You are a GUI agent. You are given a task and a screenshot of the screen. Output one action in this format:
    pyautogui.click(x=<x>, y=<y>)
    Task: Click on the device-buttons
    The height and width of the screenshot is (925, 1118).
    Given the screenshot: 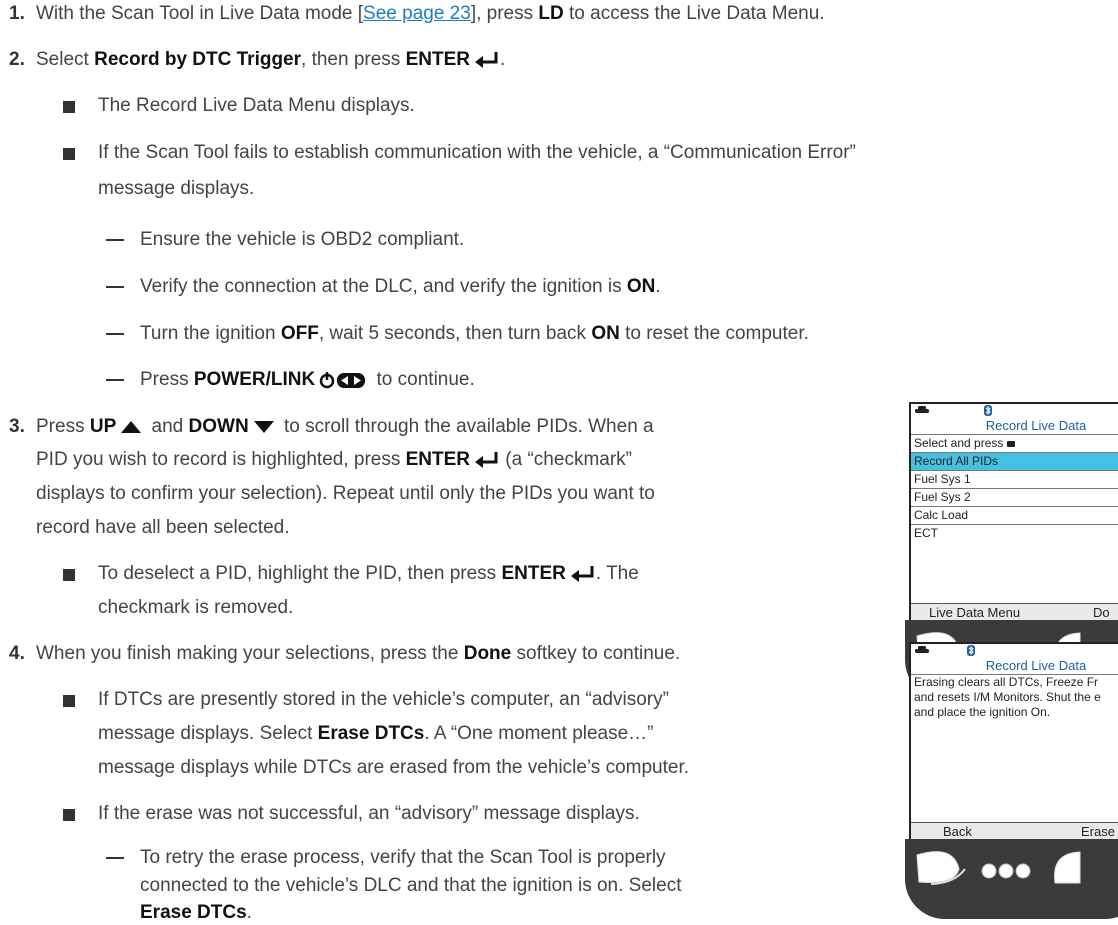 What is the action you would take?
    pyautogui.click(x=998, y=868)
    